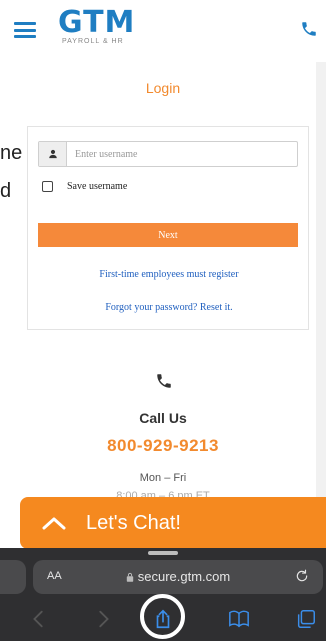 This screenshot has width=326, height=641. I want to click on share-icon, so click(163, 619).